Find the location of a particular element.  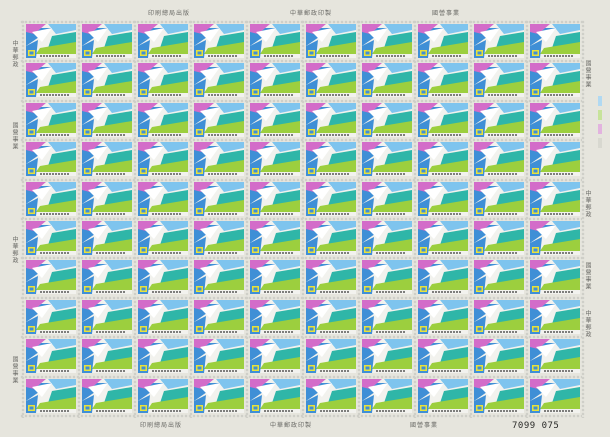

left-margin-inscription-1: 中華郵政 is located at coordinates (14, 54).